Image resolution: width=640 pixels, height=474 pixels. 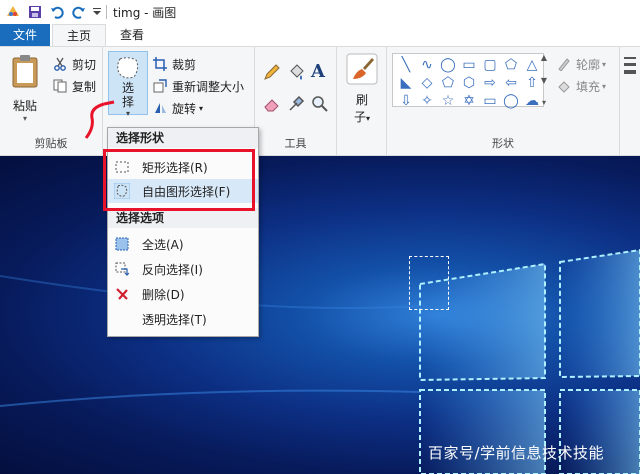 I want to click on paste-dropdown-icon: ▾, so click(x=24, y=118).